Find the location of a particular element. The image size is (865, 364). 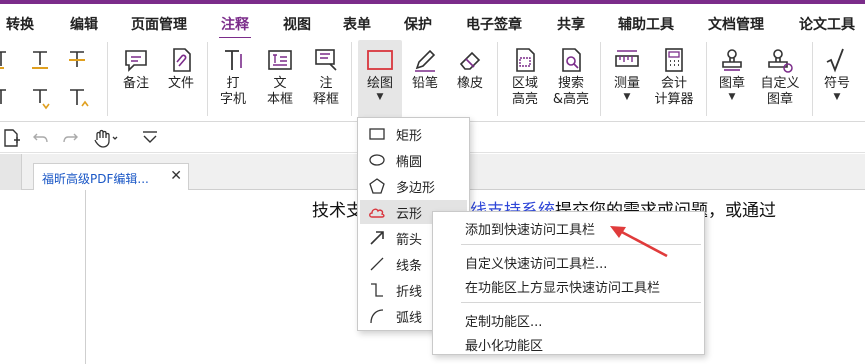

eraser-button: 橡皮 is located at coordinates (470, 69).